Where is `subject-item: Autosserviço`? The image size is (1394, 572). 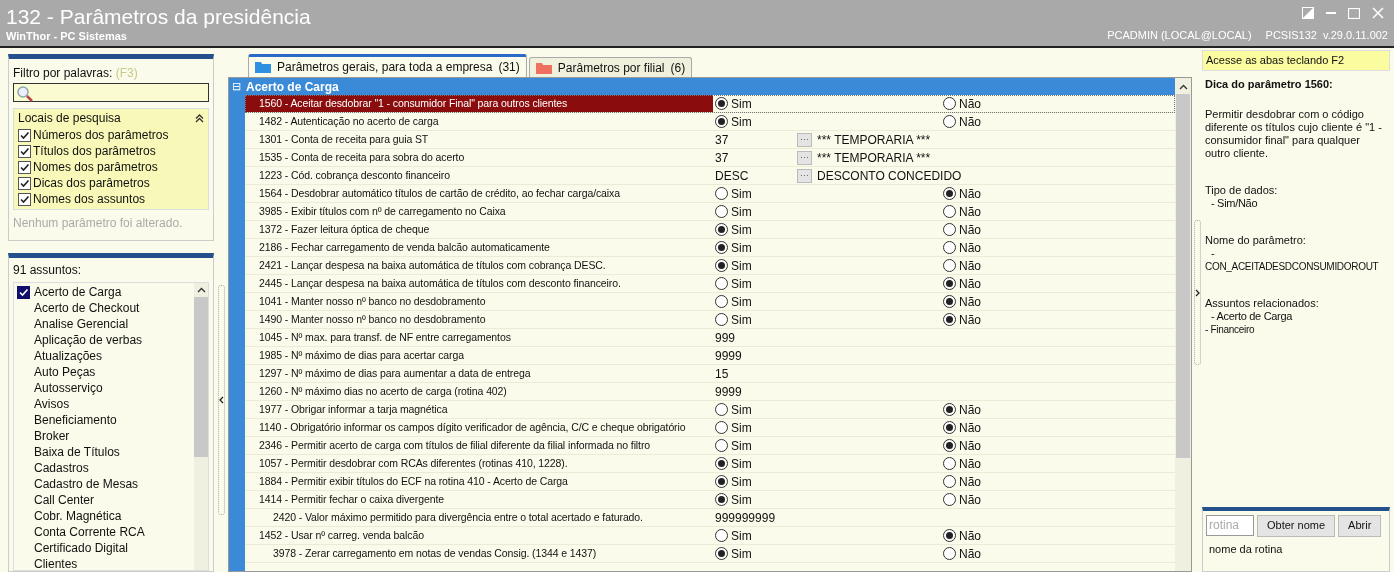
subject-item: Autosserviço is located at coordinates (68, 388).